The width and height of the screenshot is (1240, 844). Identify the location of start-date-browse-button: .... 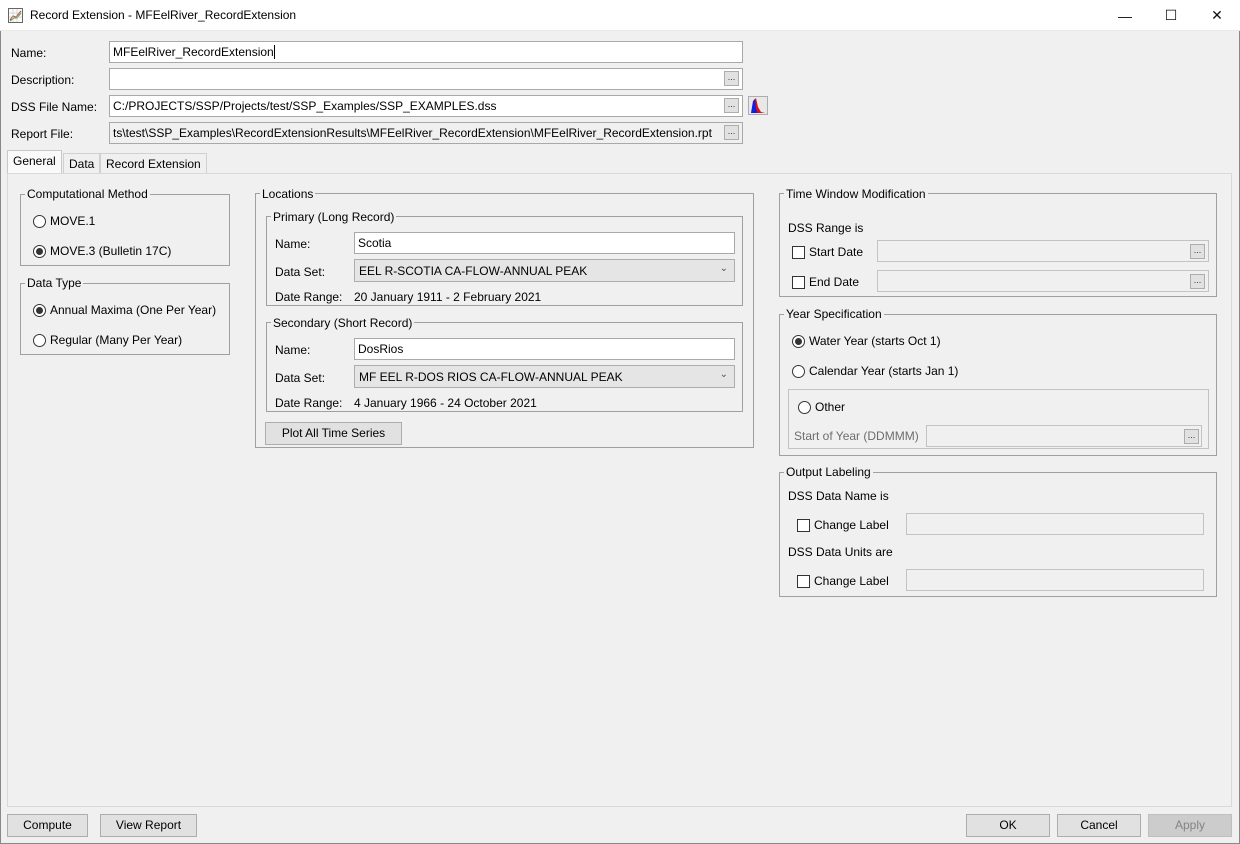
(1197, 251).